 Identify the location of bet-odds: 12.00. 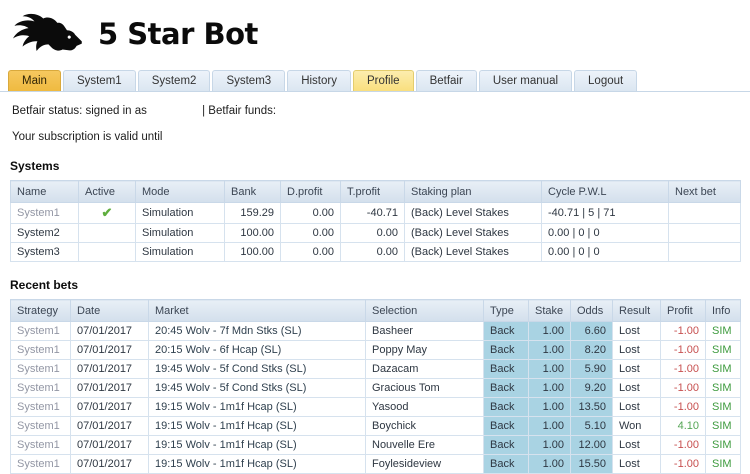
(591, 445).